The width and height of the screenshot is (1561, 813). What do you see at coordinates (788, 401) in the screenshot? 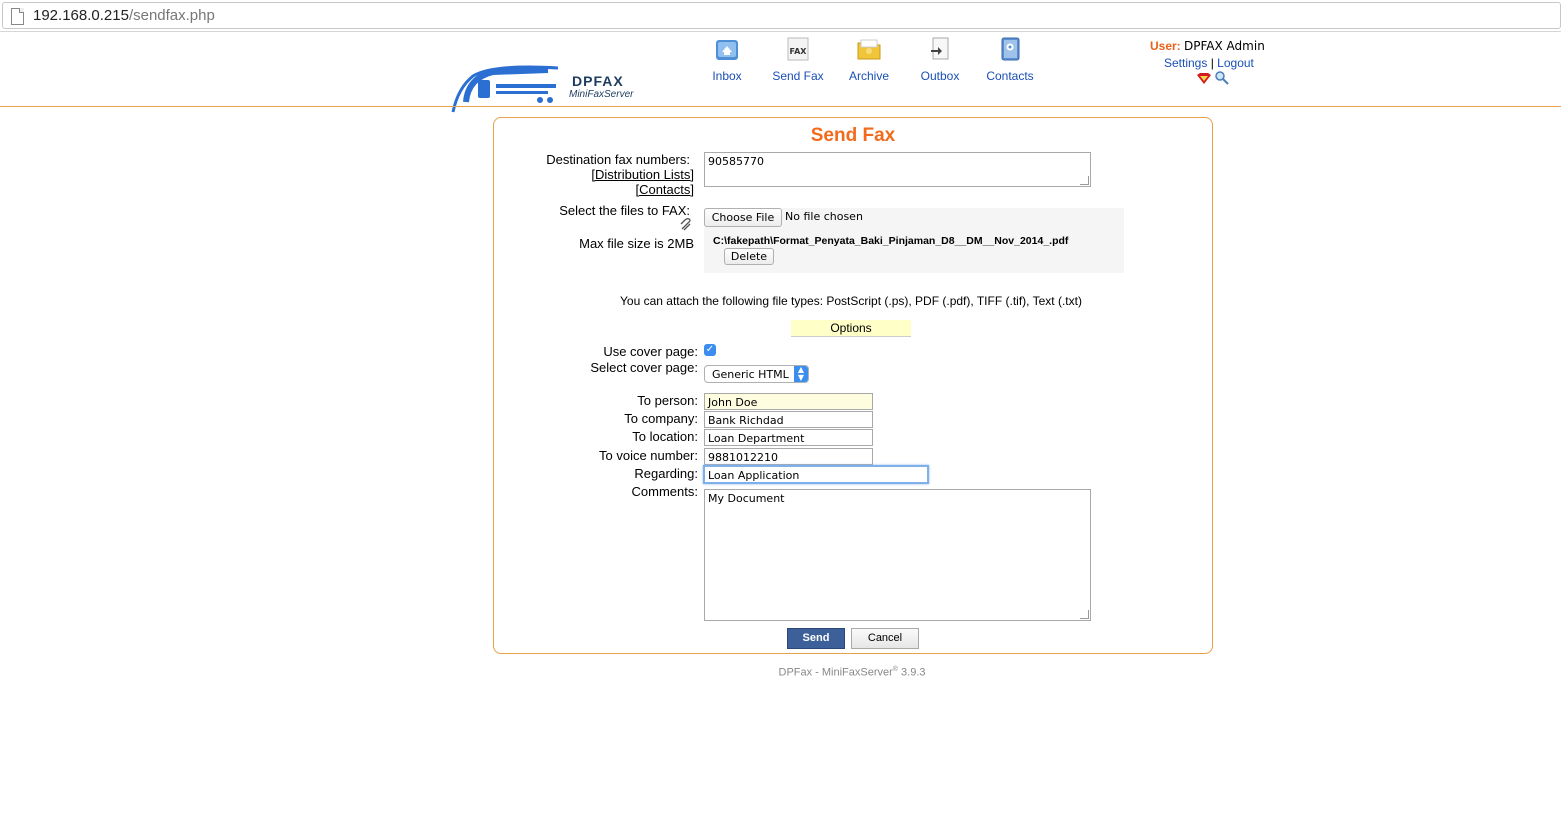
I see `to-person-input: John Doe` at bounding box center [788, 401].